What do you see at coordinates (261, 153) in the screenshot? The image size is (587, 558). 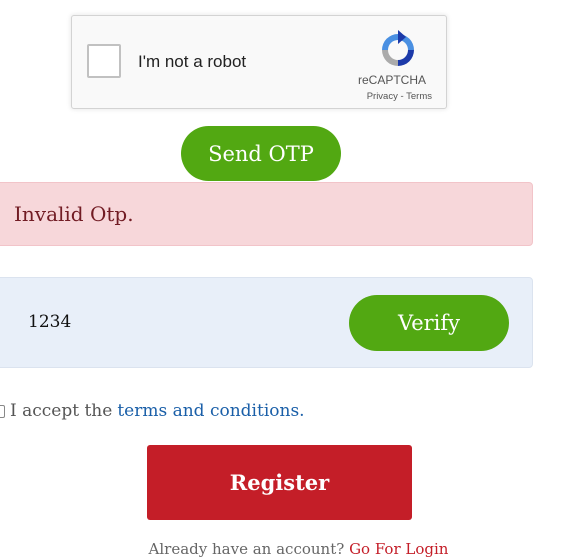 I see `send-otp-button: Send OTP` at bounding box center [261, 153].